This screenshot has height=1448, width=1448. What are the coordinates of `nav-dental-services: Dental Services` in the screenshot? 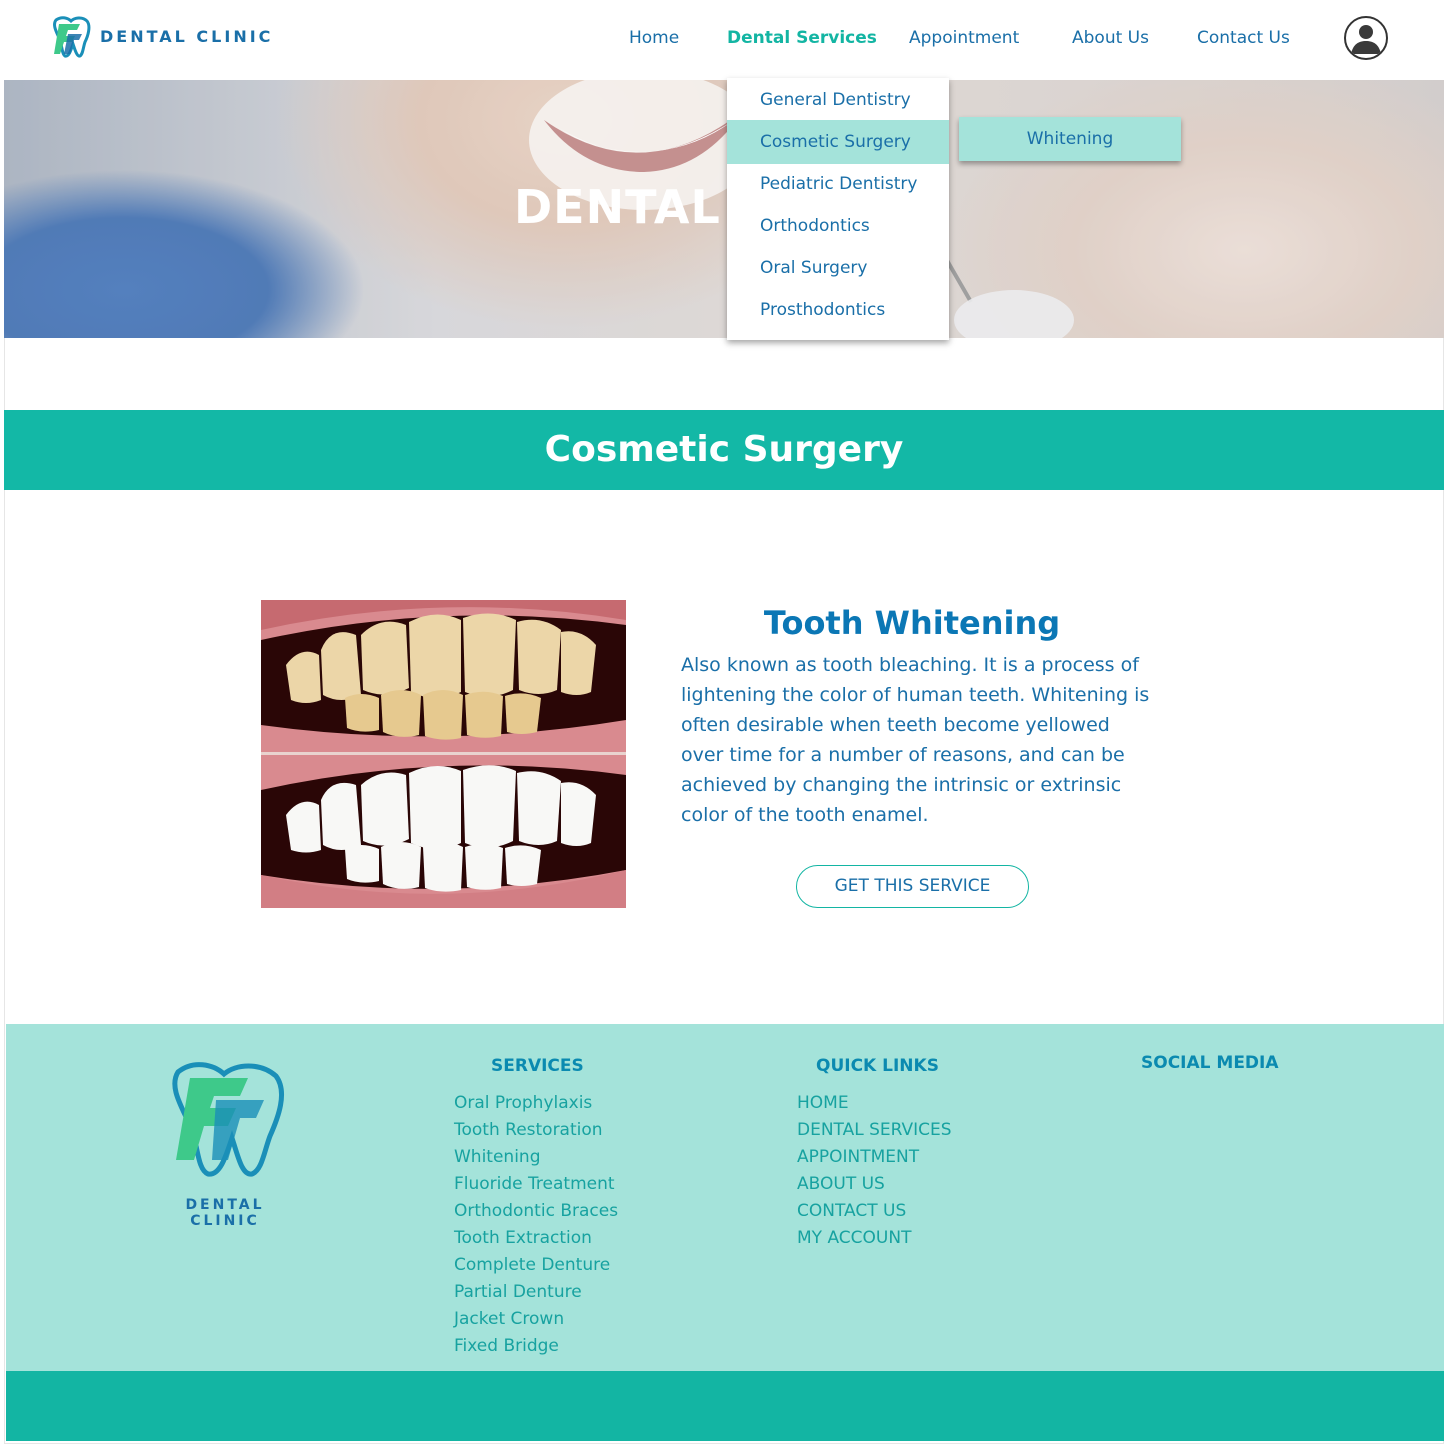 It's located at (802, 38).